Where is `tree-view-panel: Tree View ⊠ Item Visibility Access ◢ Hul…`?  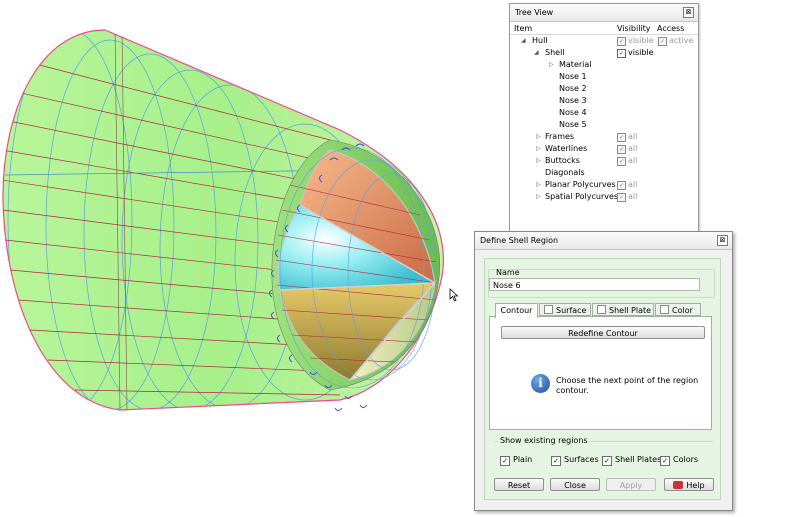
tree-view-panel: Tree View ⊠ Item Visibility Access ◢ Hul… is located at coordinates (604, 122).